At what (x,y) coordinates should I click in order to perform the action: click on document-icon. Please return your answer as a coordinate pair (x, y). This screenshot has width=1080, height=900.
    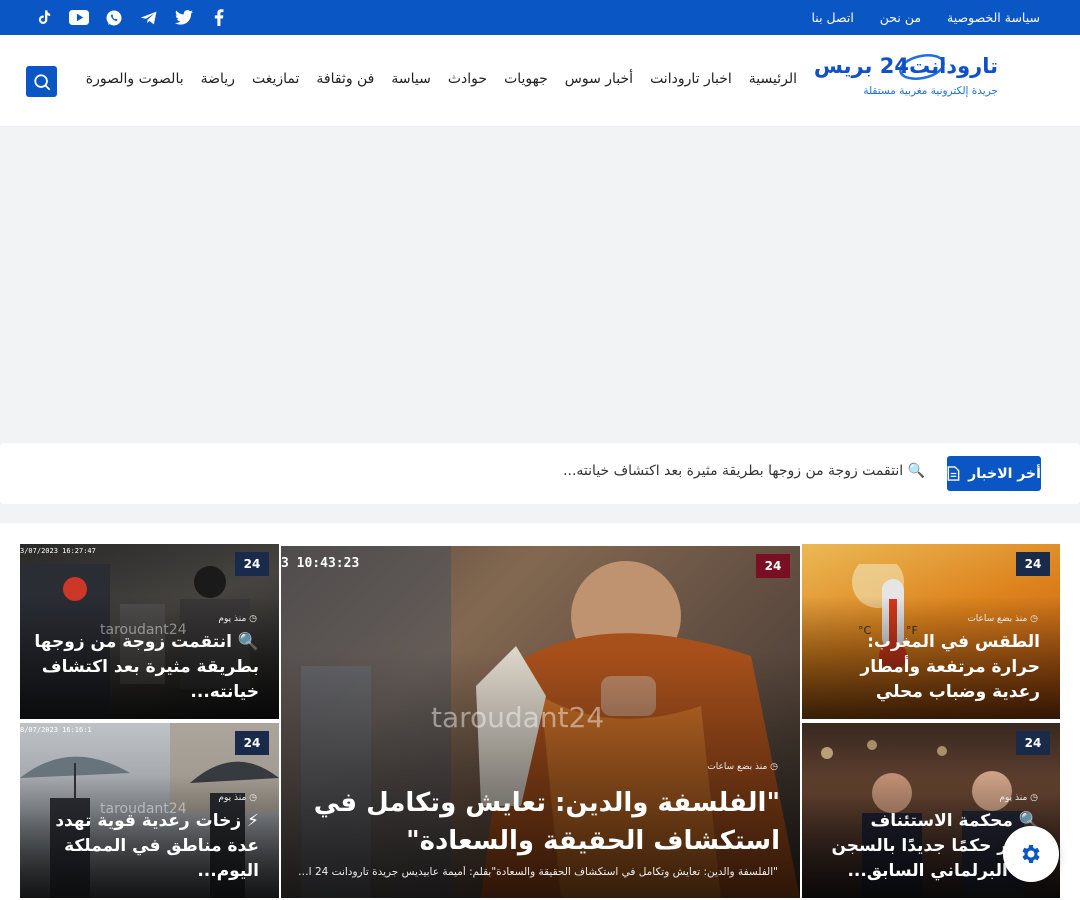
    Looking at the image, I should click on (953, 473).